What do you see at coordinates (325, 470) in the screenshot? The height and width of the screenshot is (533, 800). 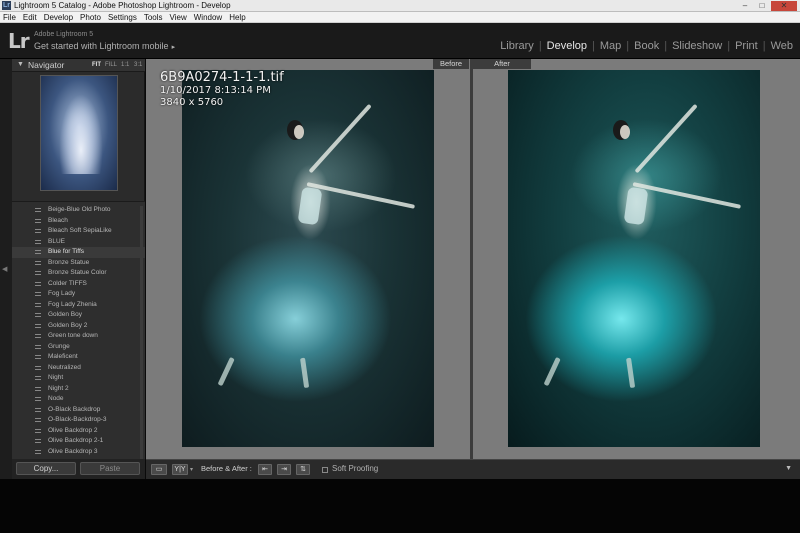 I see `soft-proofing-checkbox` at bounding box center [325, 470].